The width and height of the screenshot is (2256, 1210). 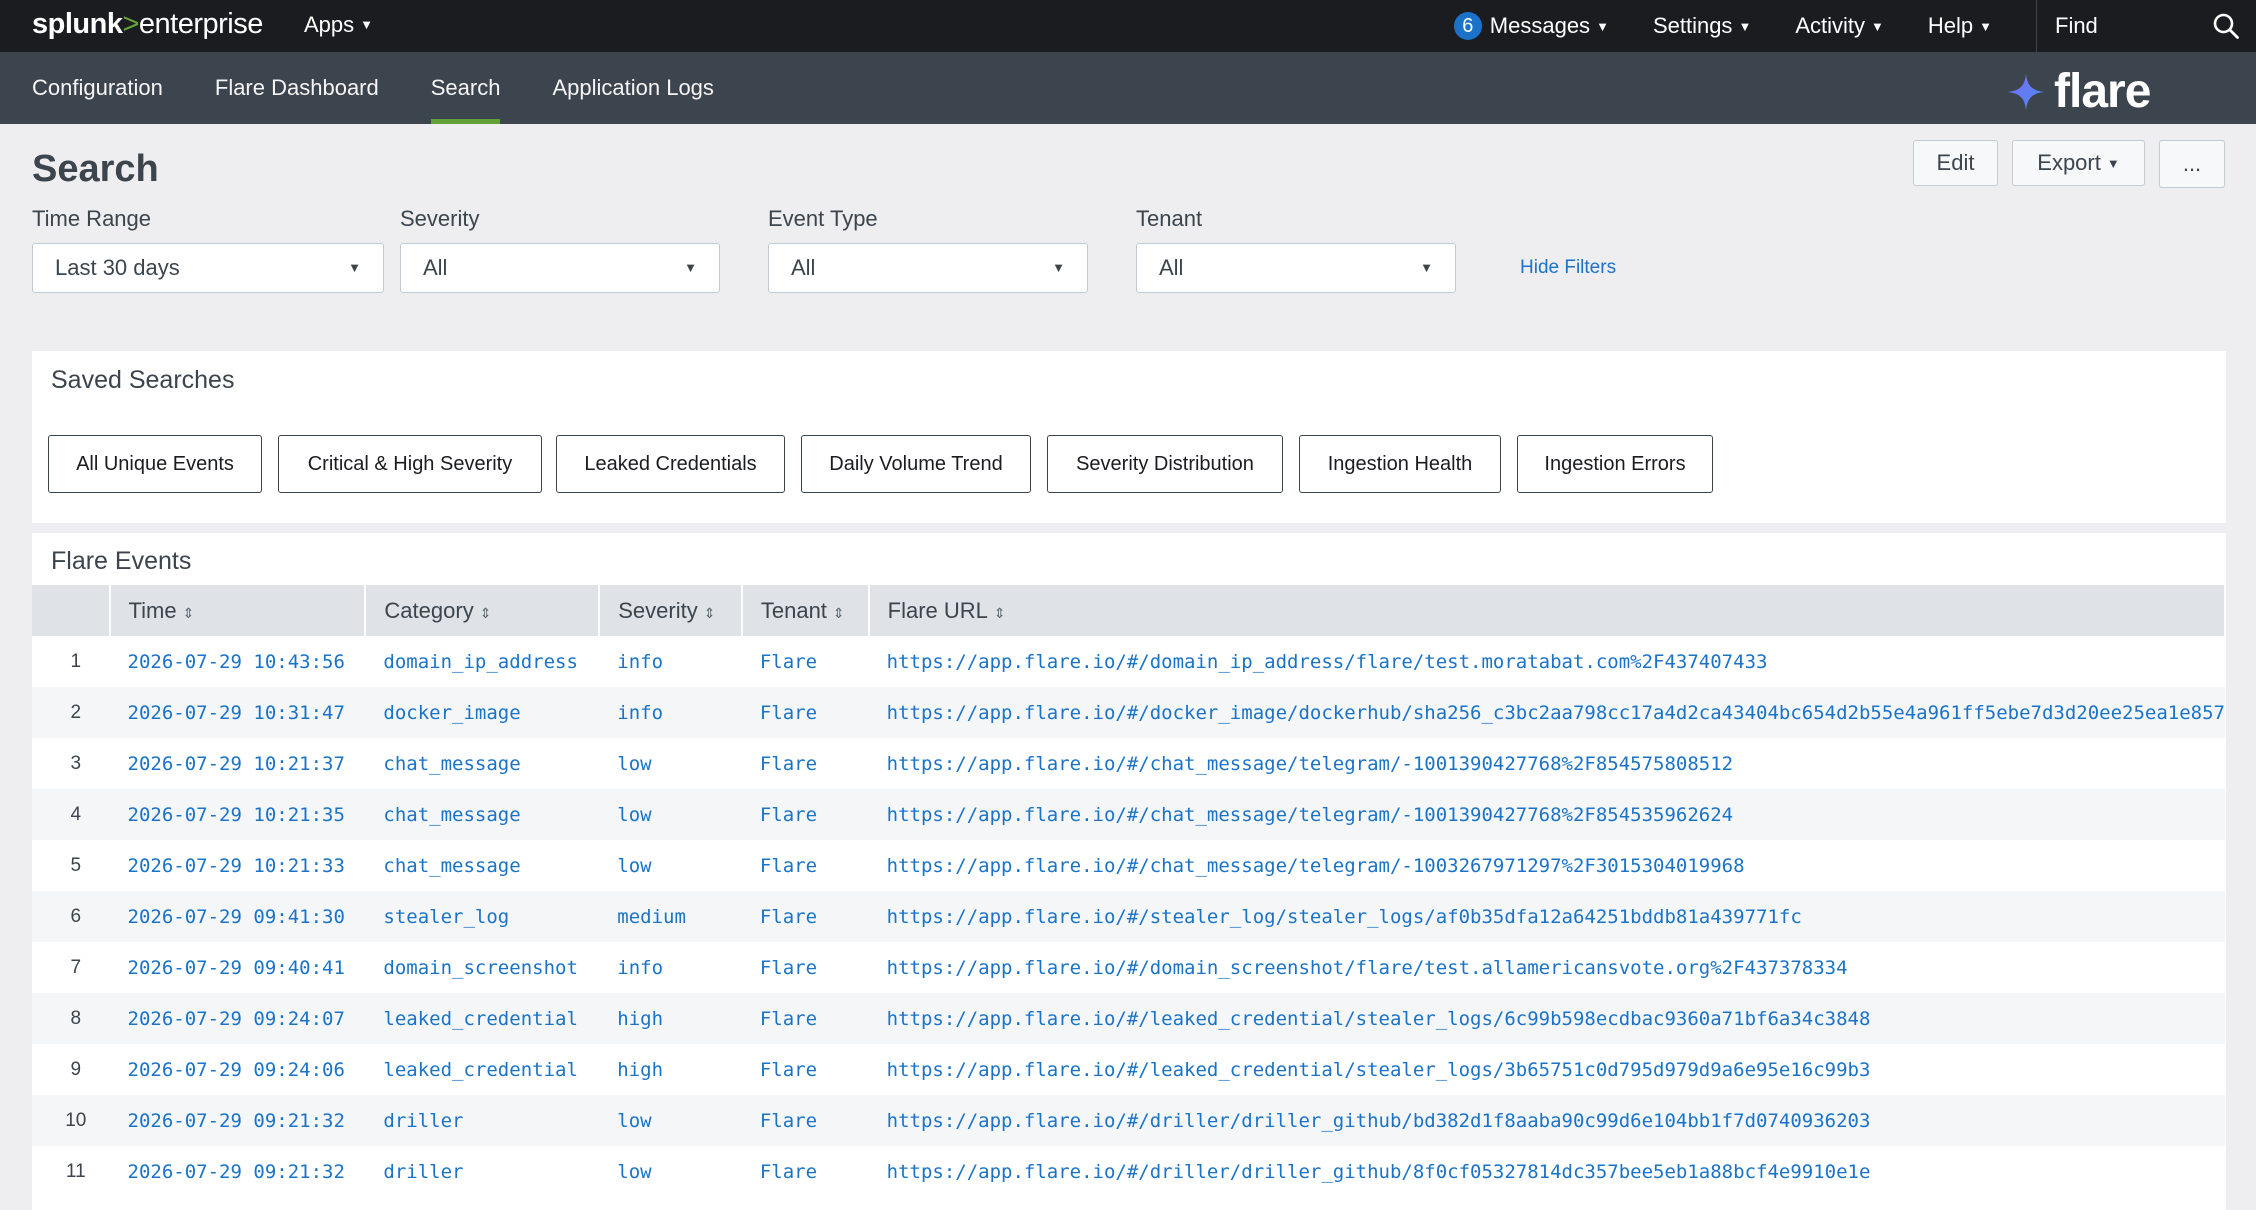 What do you see at coordinates (238, 763) in the screenshot?
I see `cell-time: 2026-07-29 10:21:37` at bounding box center [238, 763].